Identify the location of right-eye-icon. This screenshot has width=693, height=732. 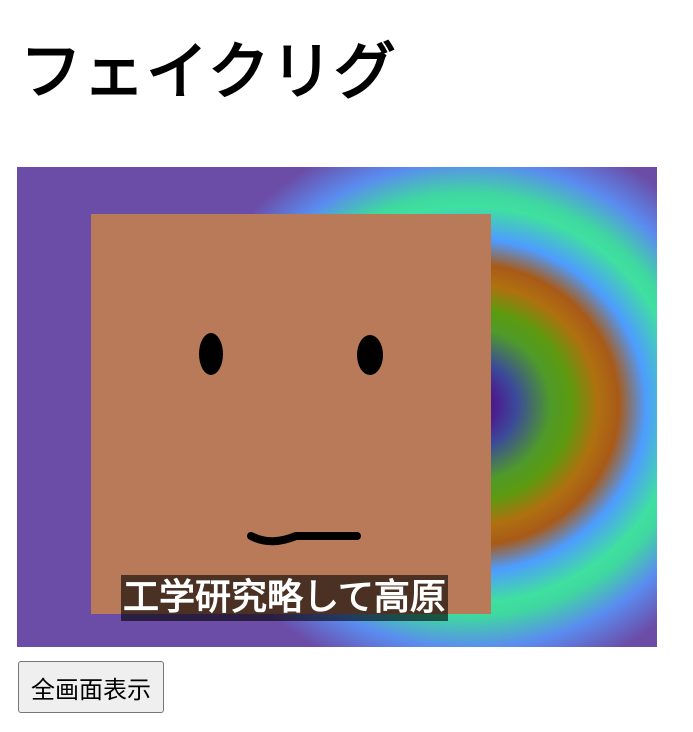
(370, 355).